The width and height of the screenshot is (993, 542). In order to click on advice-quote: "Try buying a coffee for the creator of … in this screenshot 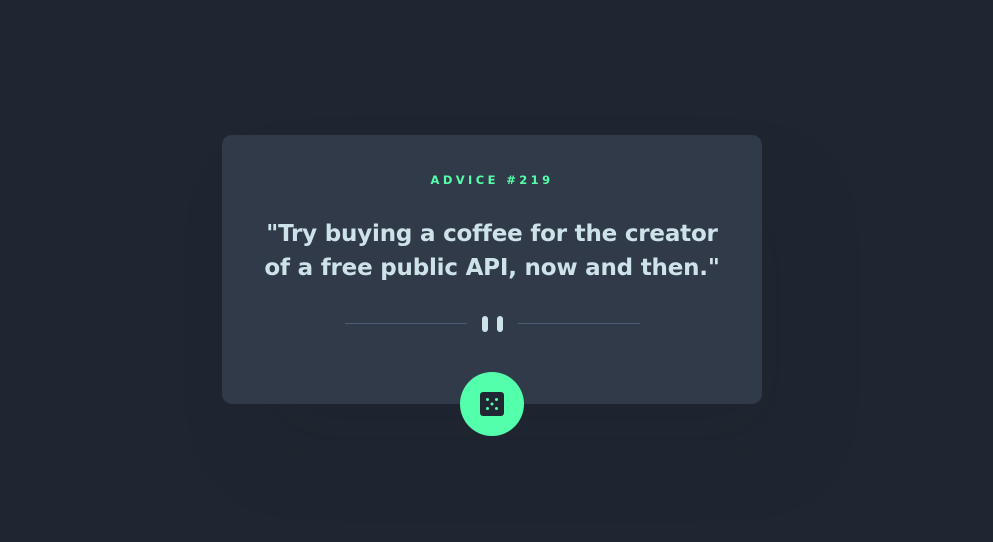, I will do `click(492, 251)`.